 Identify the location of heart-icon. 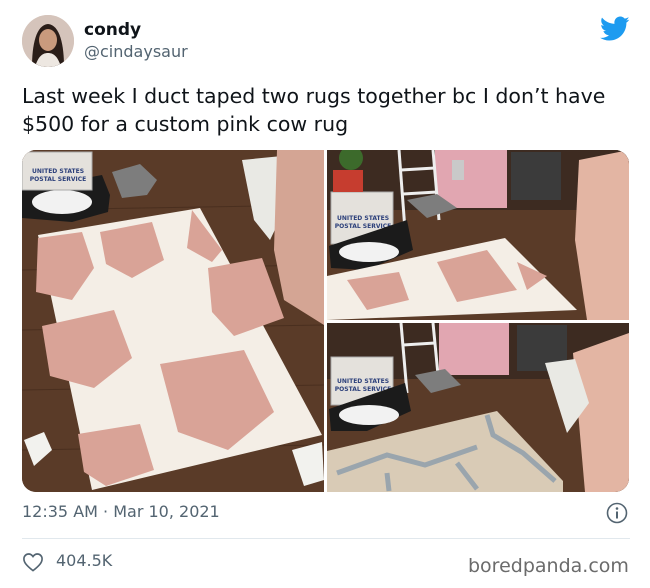
(33, 562).